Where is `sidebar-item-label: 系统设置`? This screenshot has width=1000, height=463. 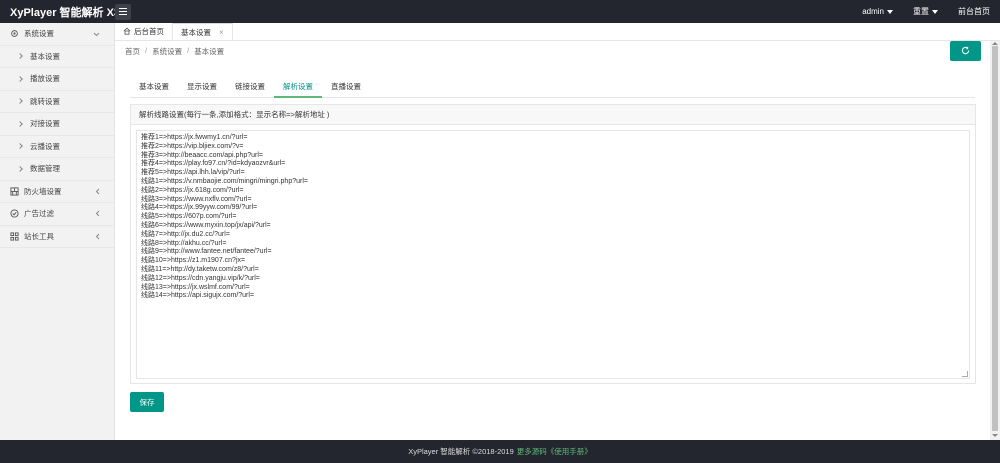 sidebar-item-label: 系统设置 is located at coordinates (39, 34).